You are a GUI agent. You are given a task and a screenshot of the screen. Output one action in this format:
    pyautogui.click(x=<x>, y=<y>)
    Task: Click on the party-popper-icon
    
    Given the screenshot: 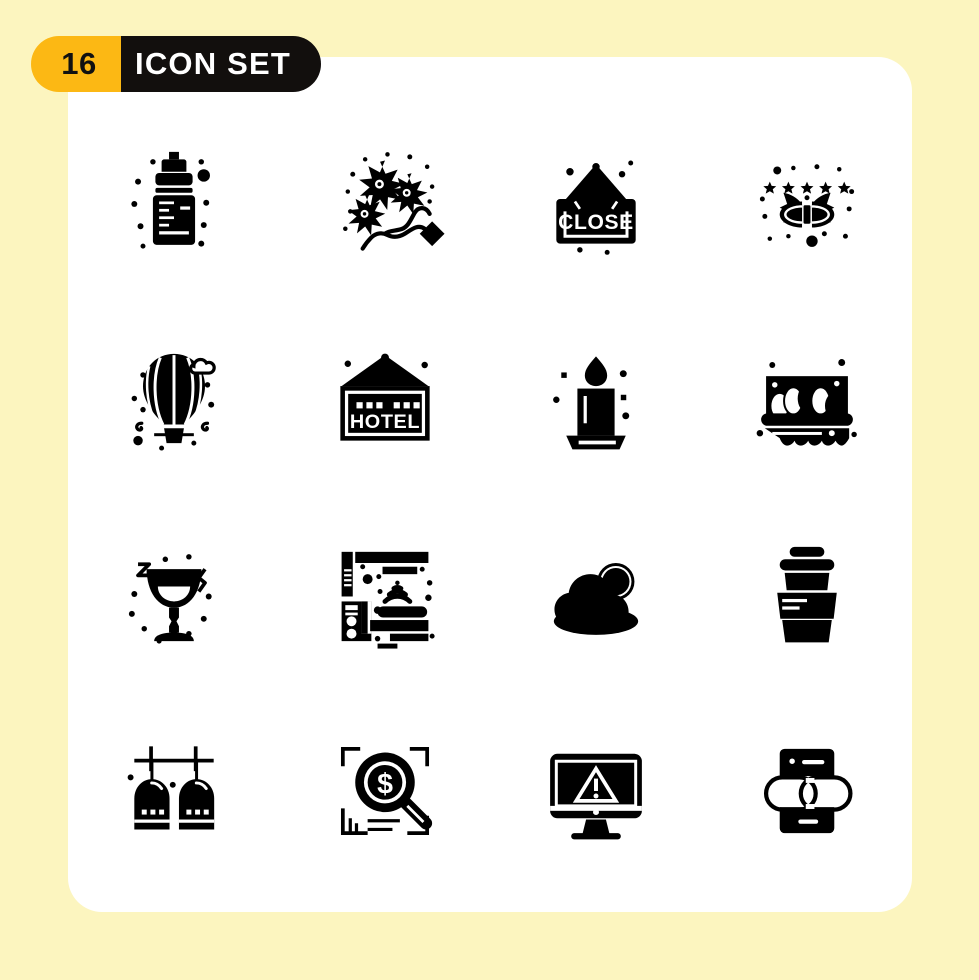 What is the action you would take?
    pyautogui.click(x=393, y=201)
    